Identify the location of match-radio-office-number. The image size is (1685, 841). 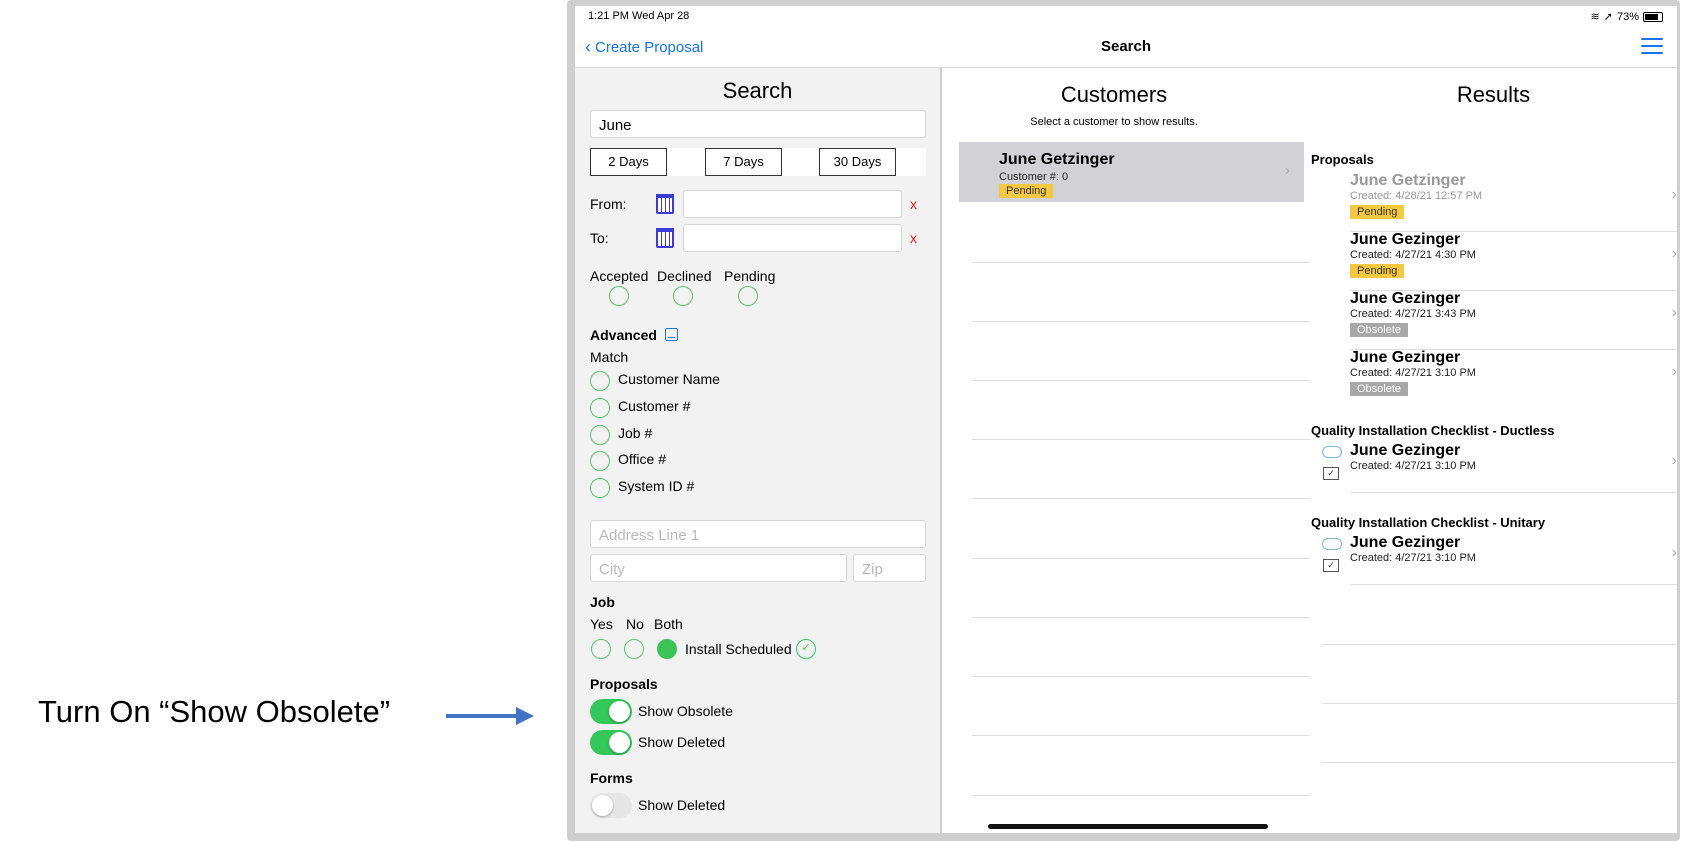
(600, 461).